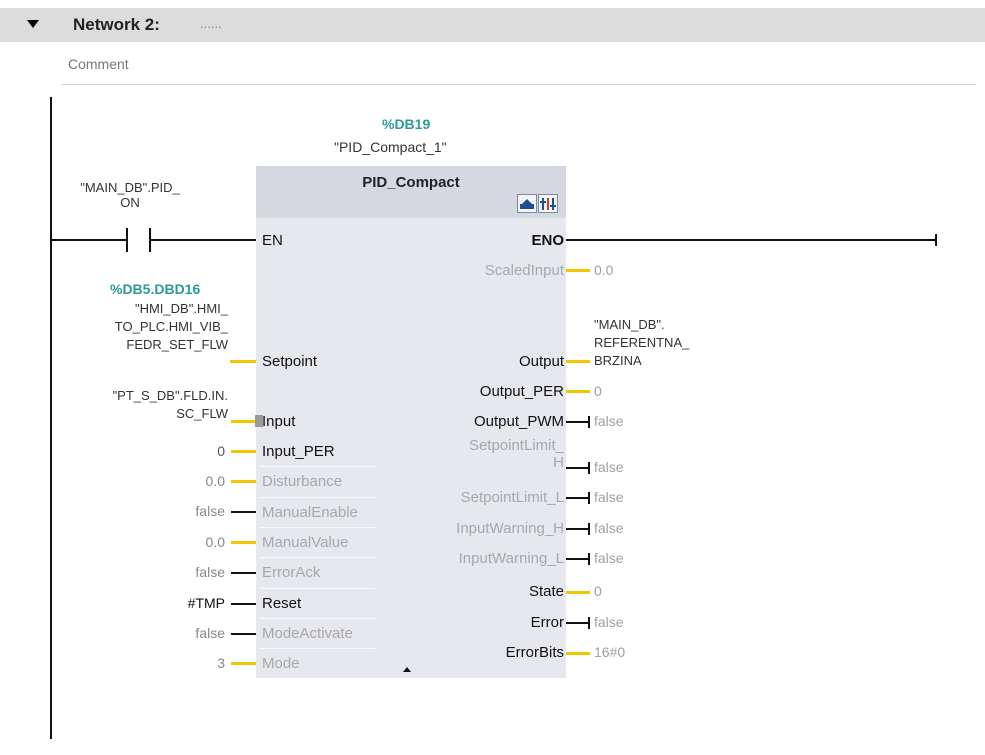  What do you see at coordinates (936, 240) in the screenshot?
I see `eno-wire-end` at bounding box center [936, 240].